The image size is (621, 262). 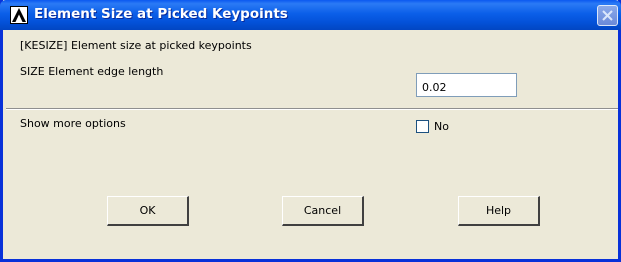 I want to click on window-title: Element Size at Picked Keypoints, so click(x=161, y=14).